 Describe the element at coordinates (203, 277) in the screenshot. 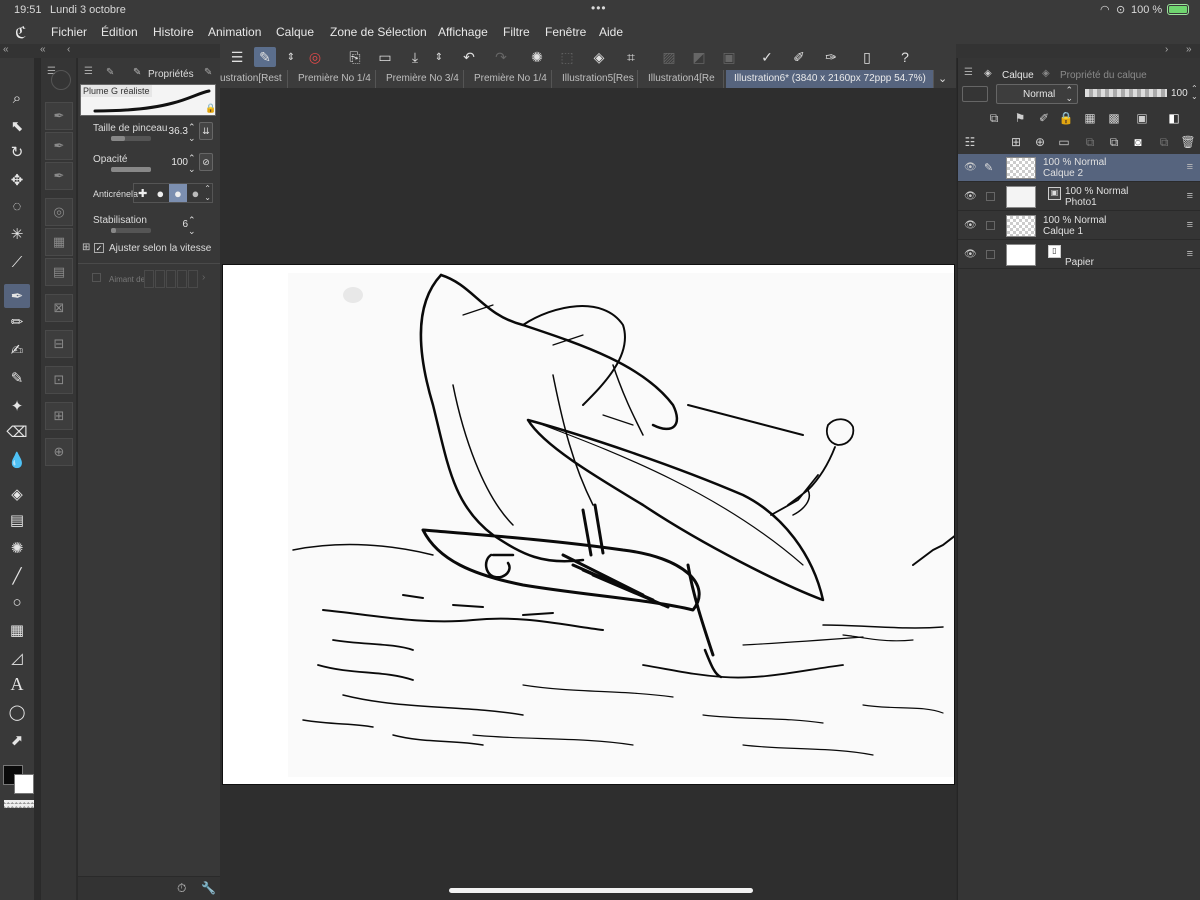

I see `magnet-chevron-icon: ›` at that location.